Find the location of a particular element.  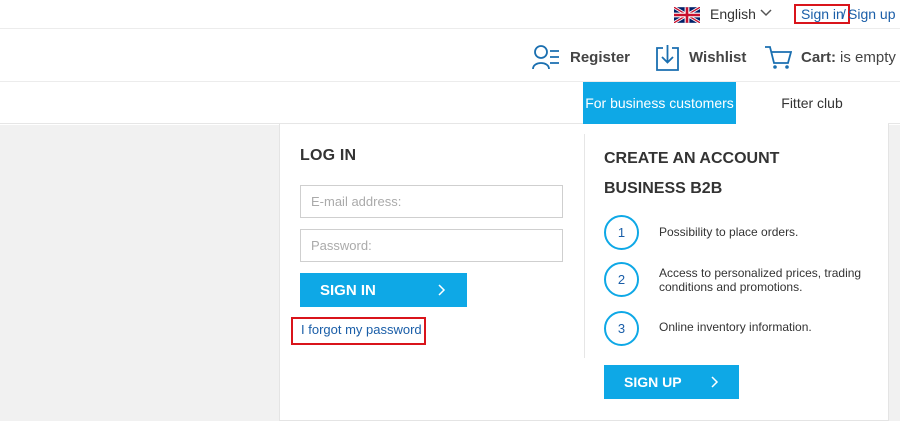

uk-flag-icon is located at coordinates (687, 15).